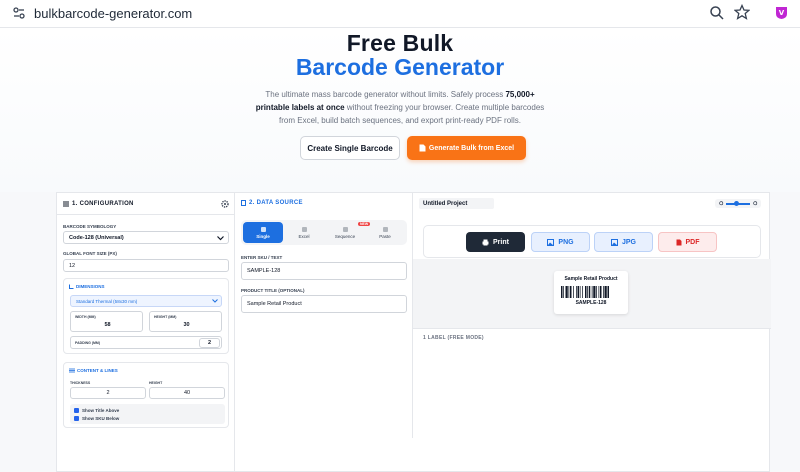 The width and height of the screenshot is (800, 472). Describe the element at coordinates (591, 279) in the screenshot. I see `label-title: Sample Retail Product` at that location.